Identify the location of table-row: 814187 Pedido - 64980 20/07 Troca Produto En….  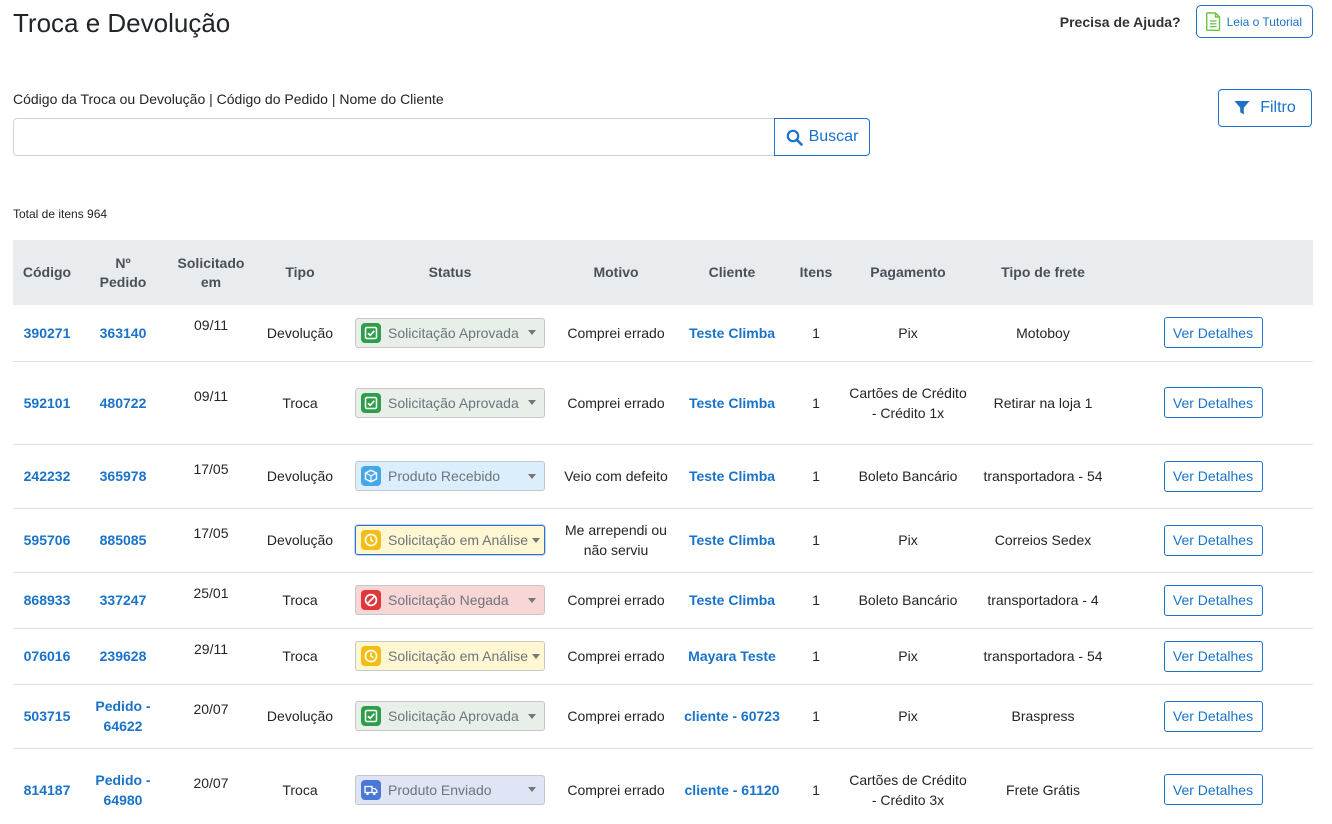
(663, 786).